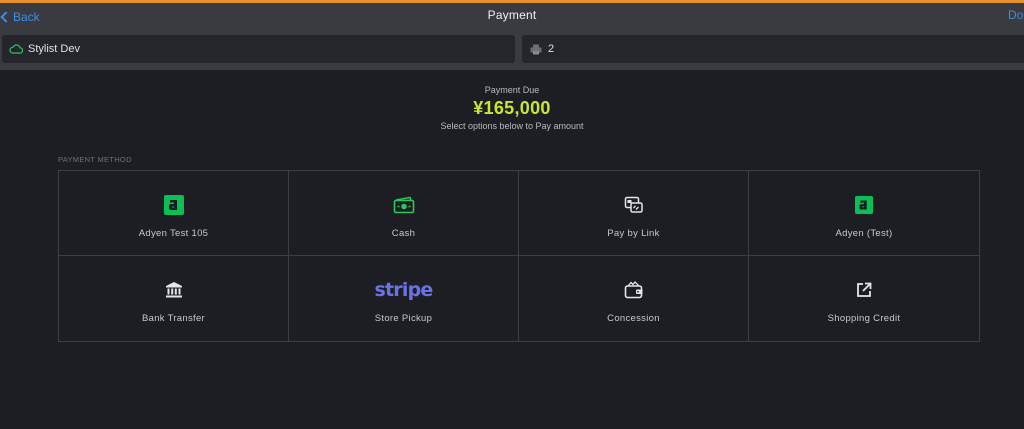 The image size is (1024, 429). I want to click on toolbar: Stylist Dev 2, so click(512, 50).